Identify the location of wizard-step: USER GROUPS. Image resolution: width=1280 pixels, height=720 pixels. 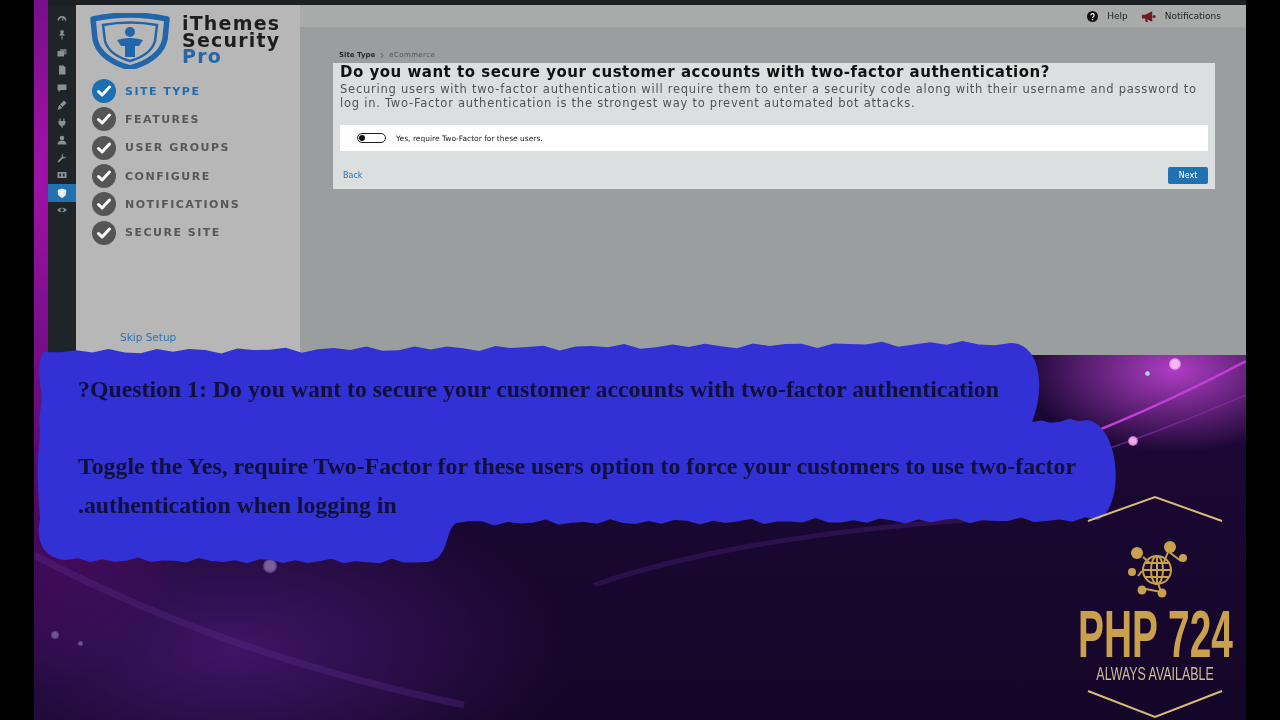
(177, 148).